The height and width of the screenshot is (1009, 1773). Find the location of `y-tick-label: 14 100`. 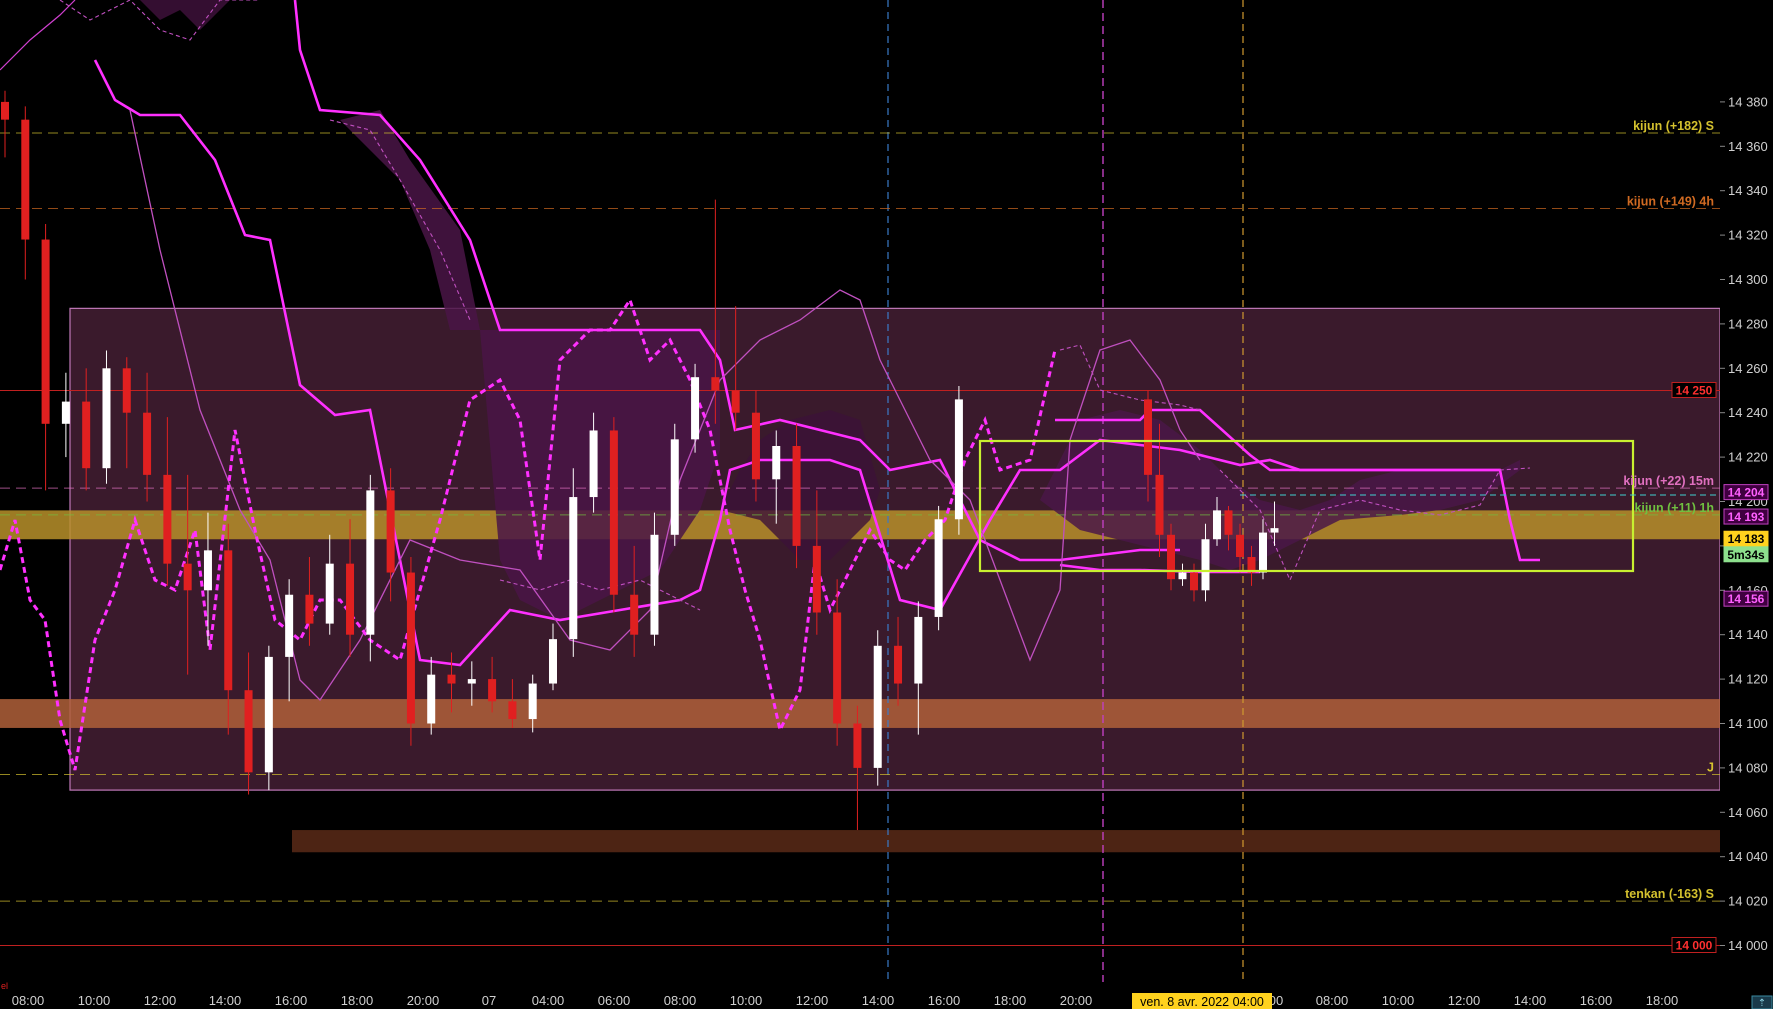

y-tick-label: 14 100 is located at coordinates (1748, 723).